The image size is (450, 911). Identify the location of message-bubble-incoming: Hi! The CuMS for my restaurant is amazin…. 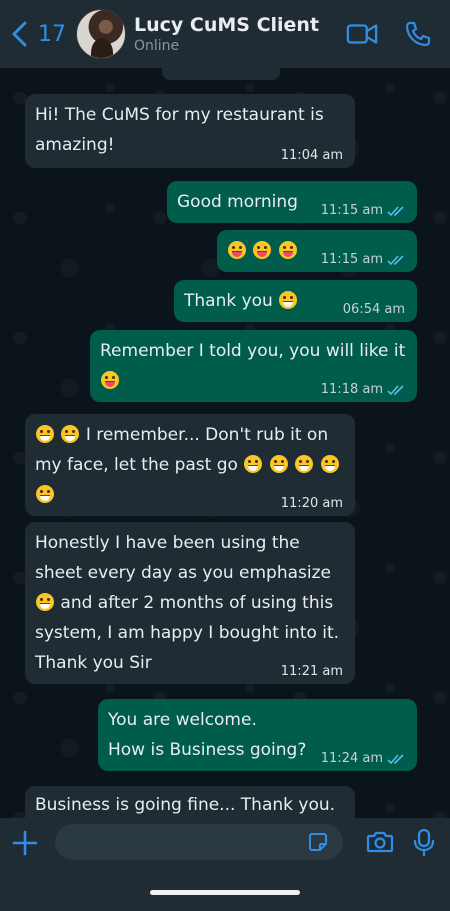
(190, 131).